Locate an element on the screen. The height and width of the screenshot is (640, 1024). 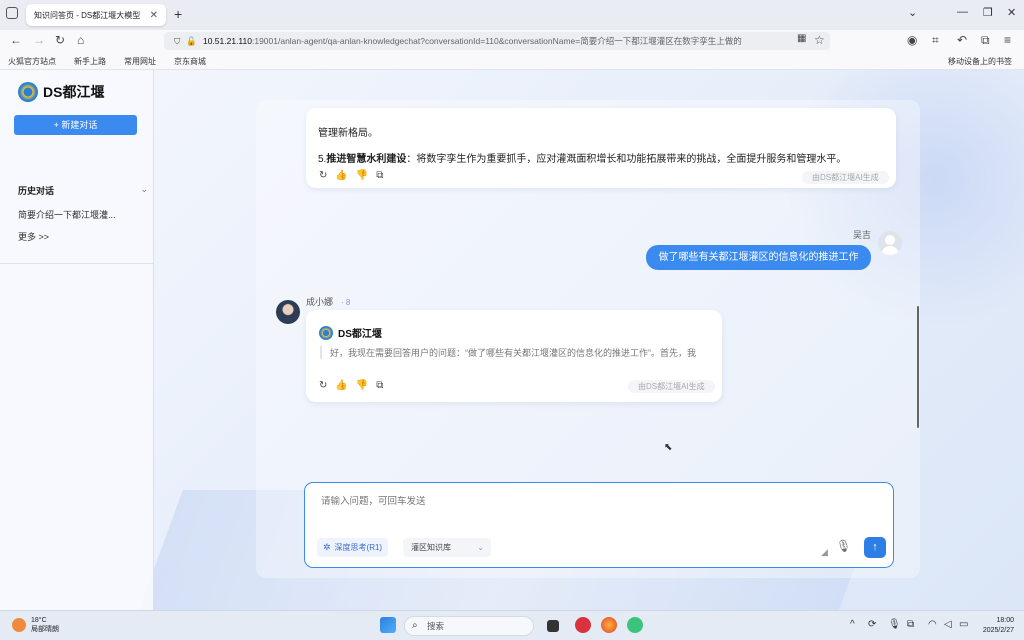
bookmarks-bar: 火狐官方站点 新手上路 常用网址 京东商城 移动设备上的书签 is located at coordinates (512, 61).